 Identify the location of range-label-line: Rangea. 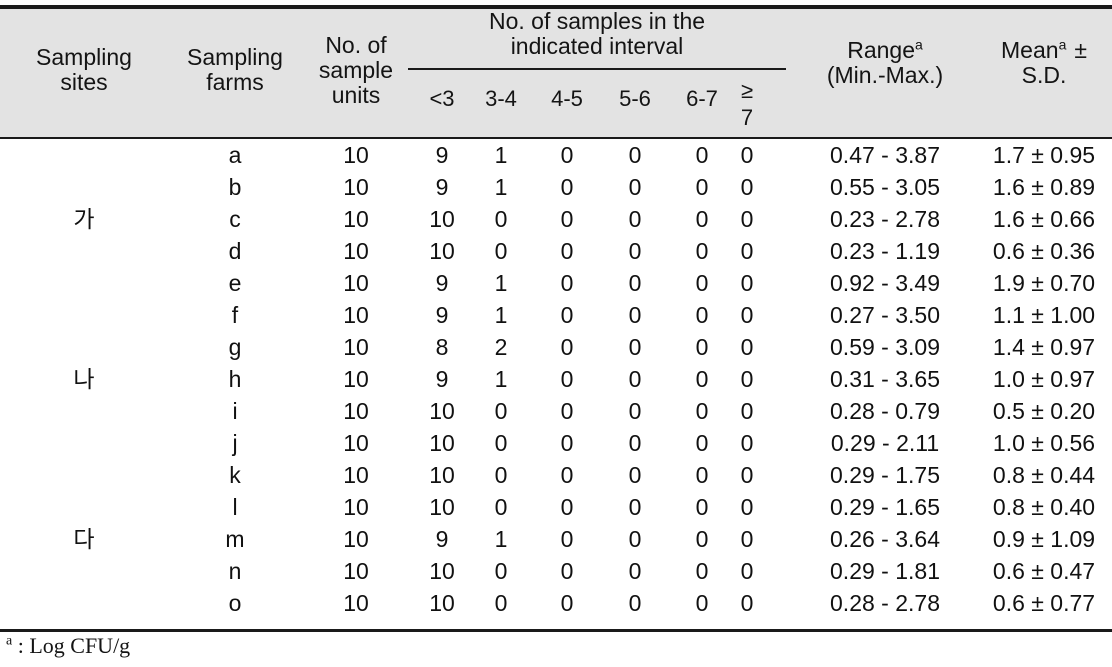
(885, 50).